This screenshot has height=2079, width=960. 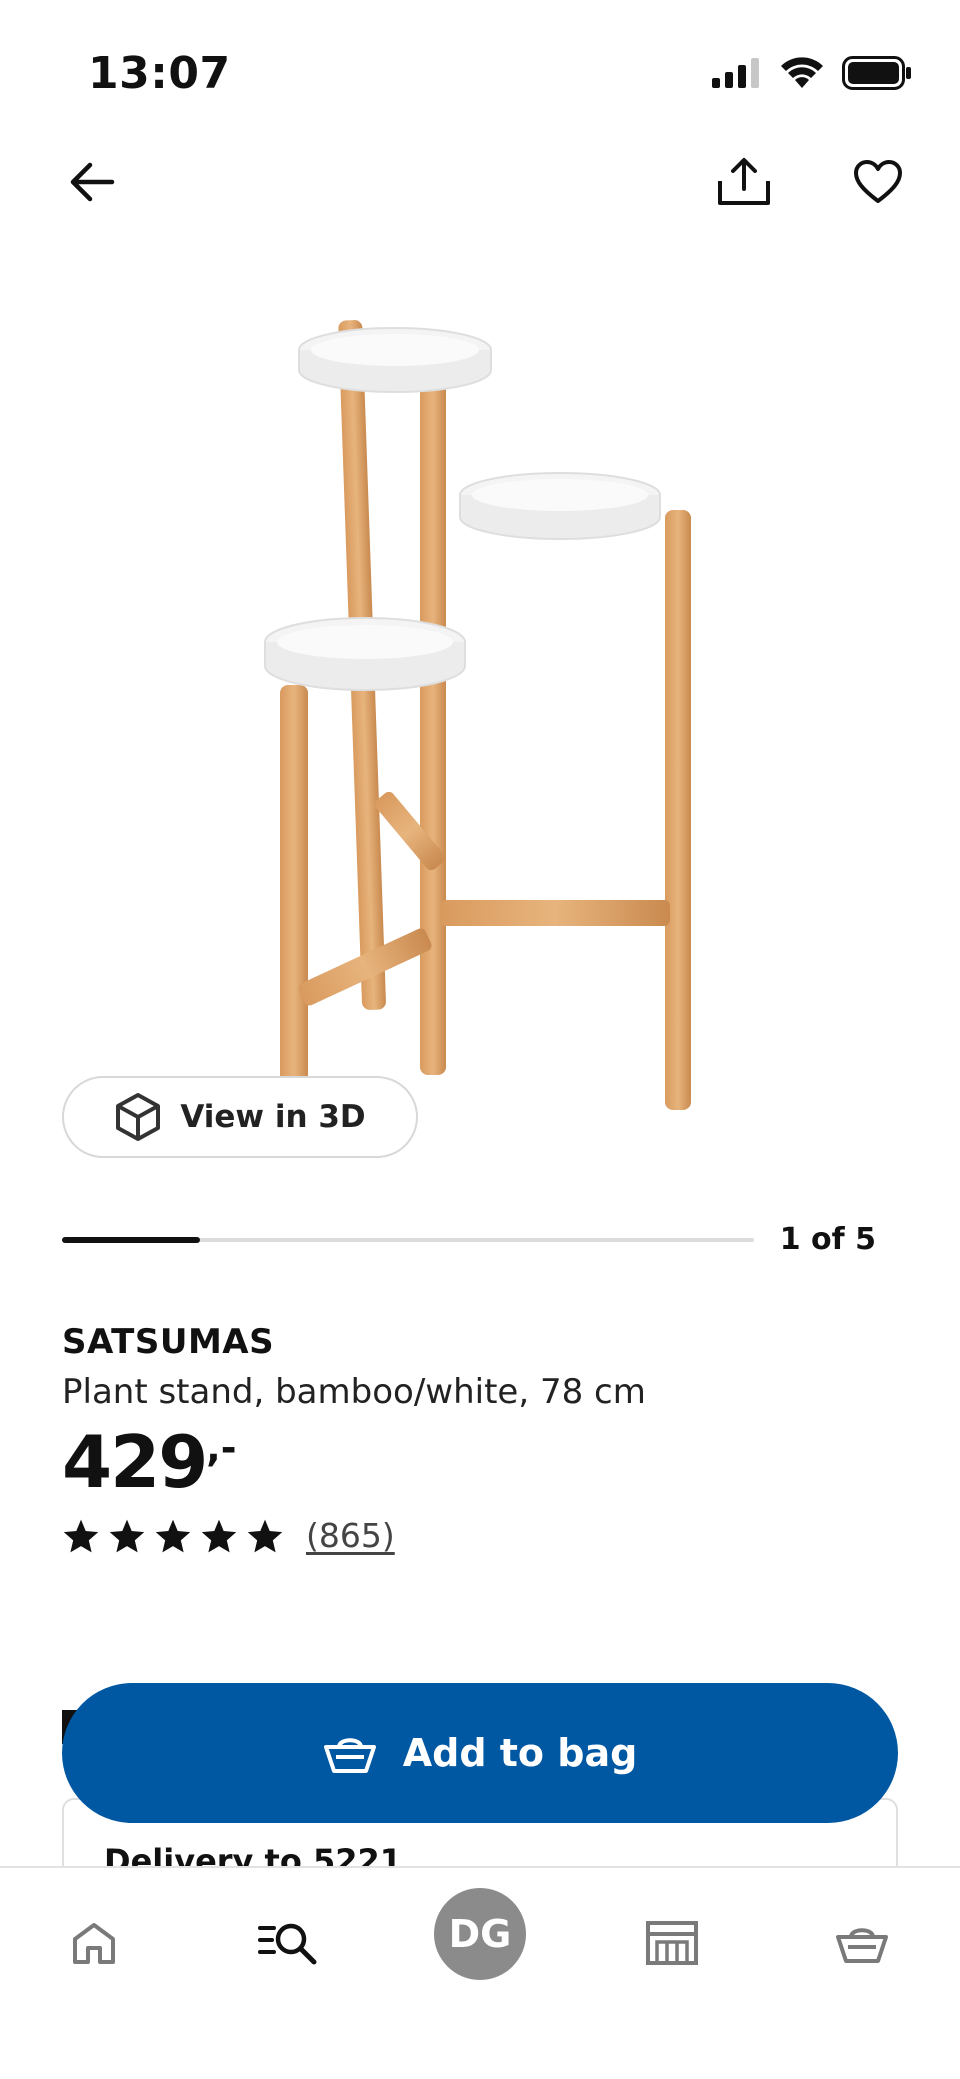 I want to click on product-rating: (865), so click(x=228, y=1535).